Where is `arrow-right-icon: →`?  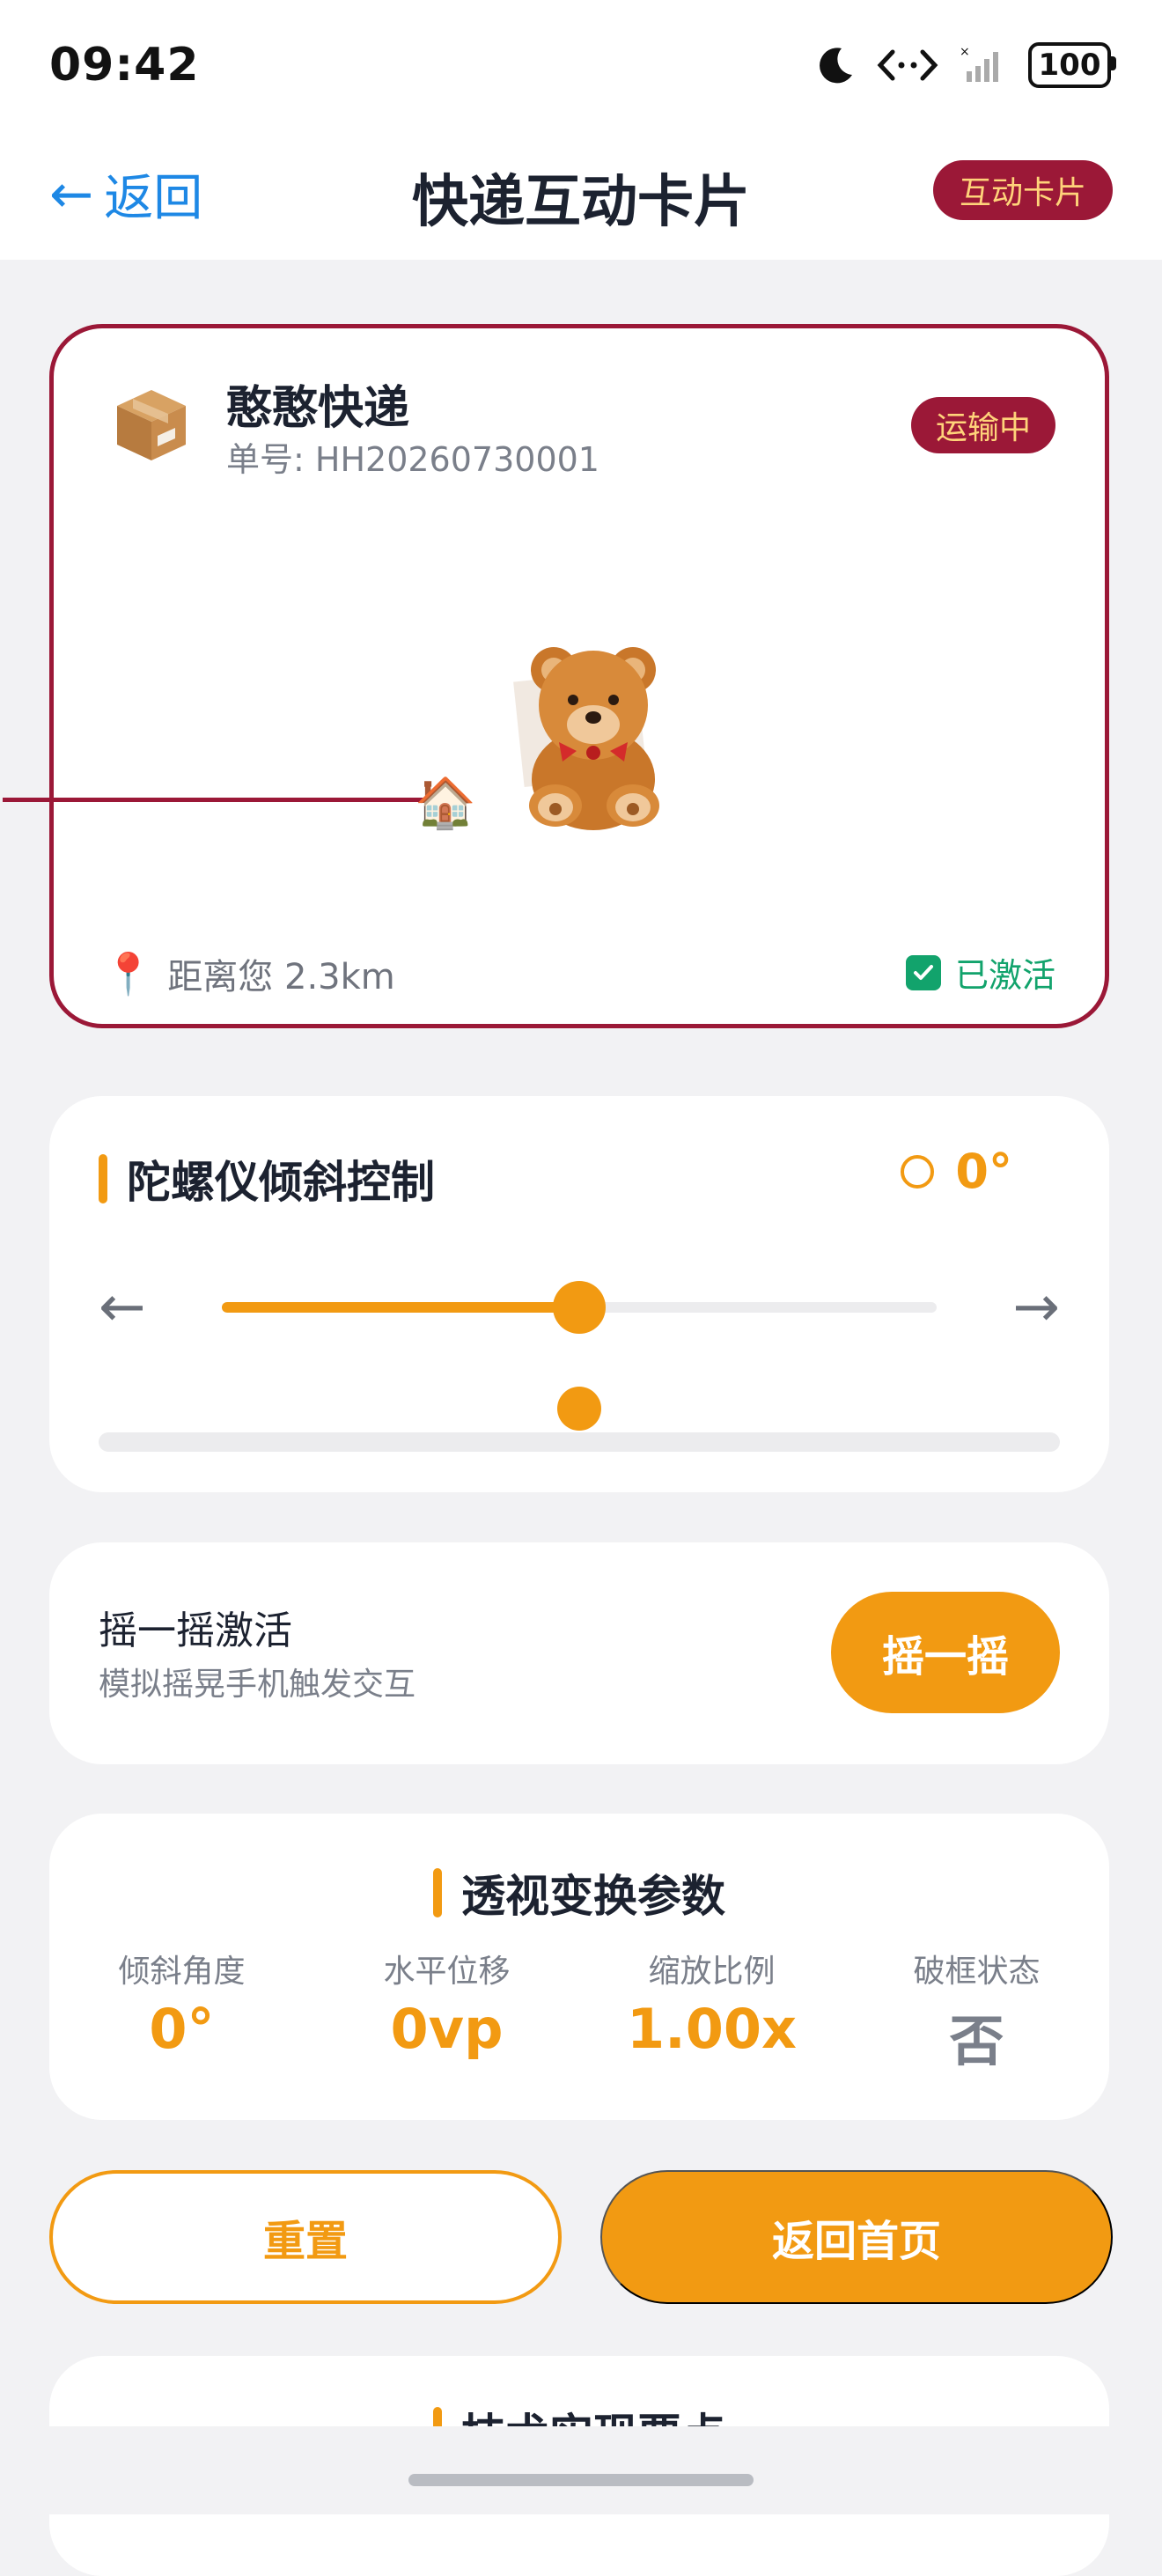 arrow-right-icon: → is located at coordinates (1036, 1308).